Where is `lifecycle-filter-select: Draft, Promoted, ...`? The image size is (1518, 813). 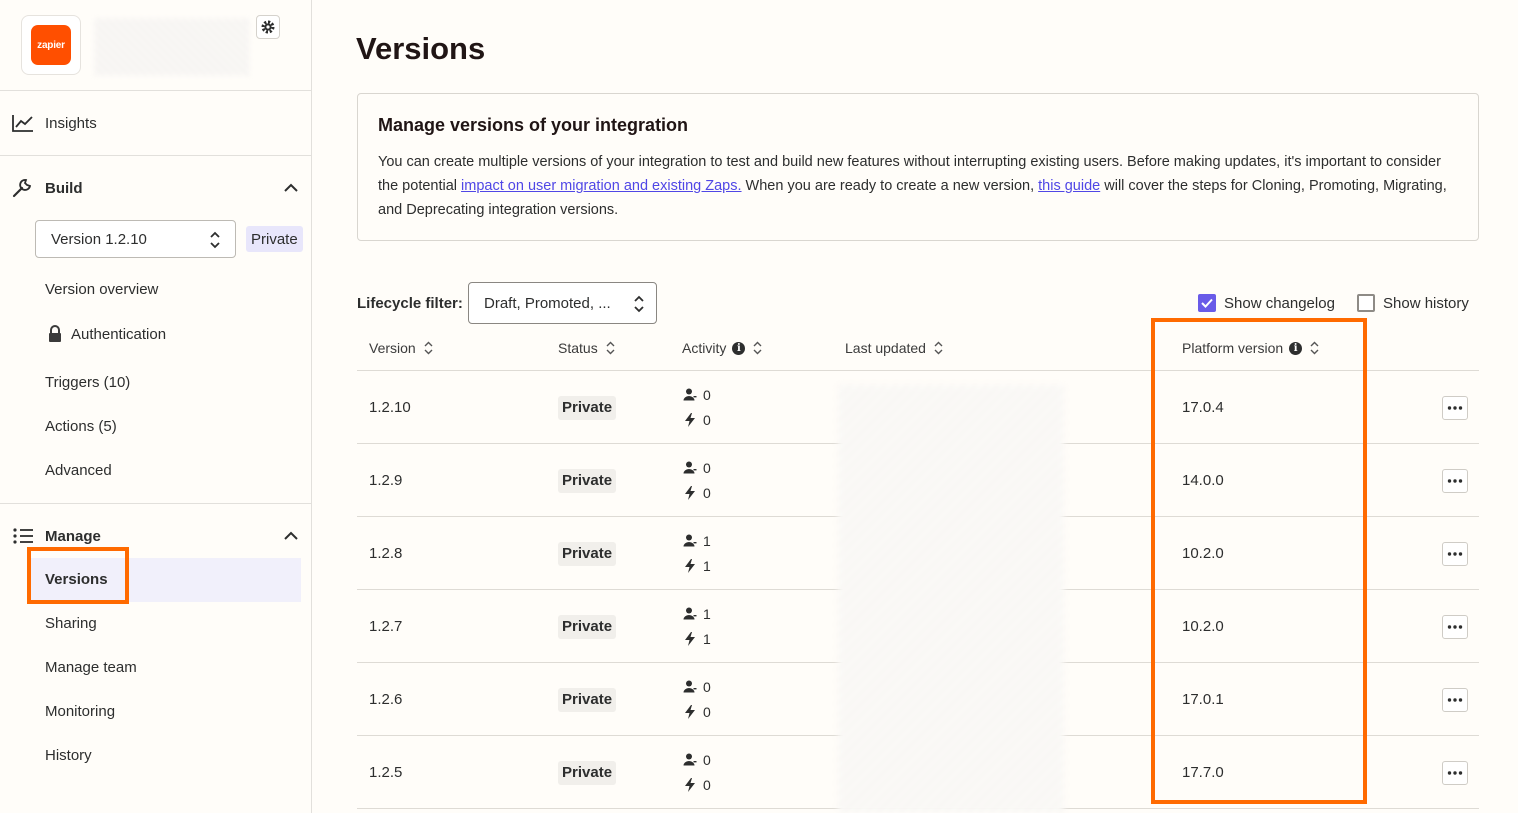 lifecycle-filter-select: Draft, Promoted, ... is located at coordinates (562, 303).